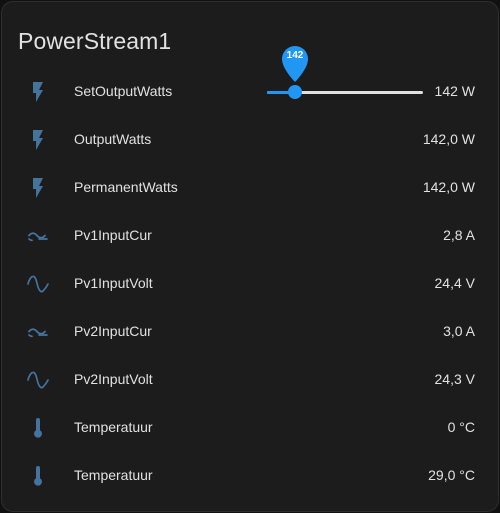 The height and width of the screenshot is (513, 500). I want to click on entity-value: 0 °C, so click(461, 427).